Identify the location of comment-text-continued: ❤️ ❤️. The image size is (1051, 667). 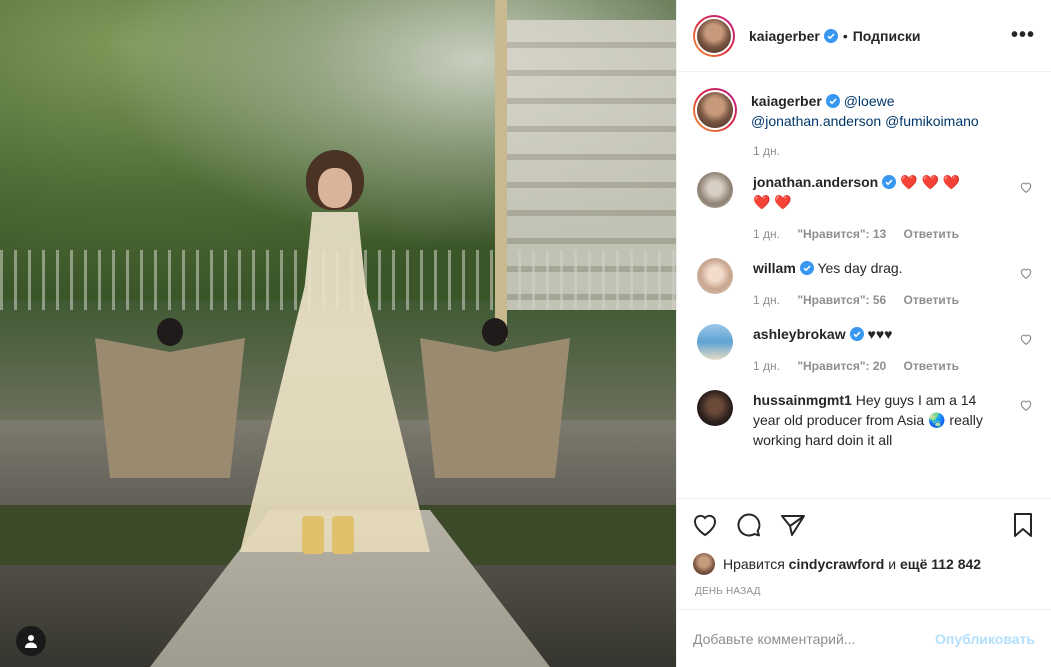
(772, 202).